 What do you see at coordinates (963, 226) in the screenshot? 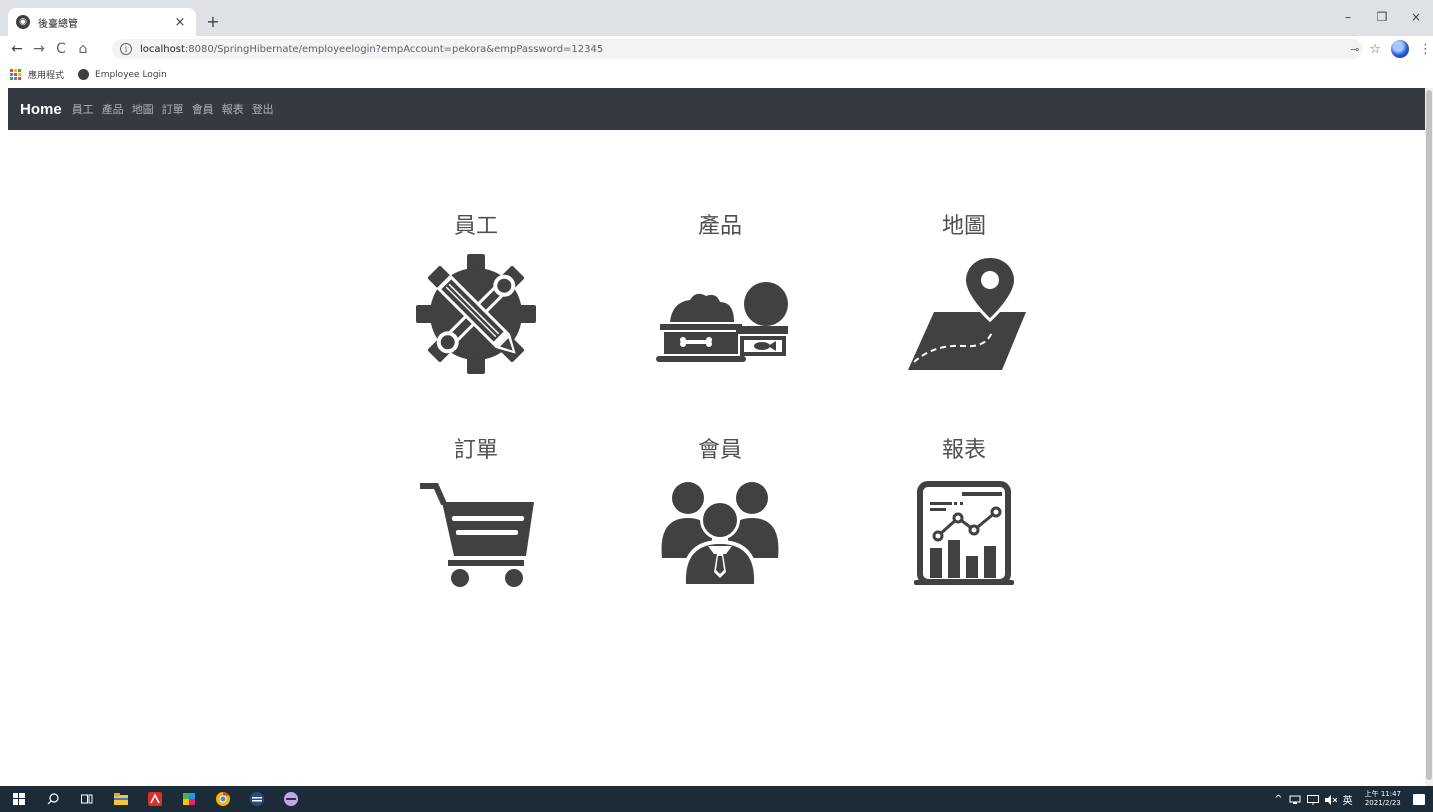
I see `tile-label: 地圖` at bounding box center [963, 226].